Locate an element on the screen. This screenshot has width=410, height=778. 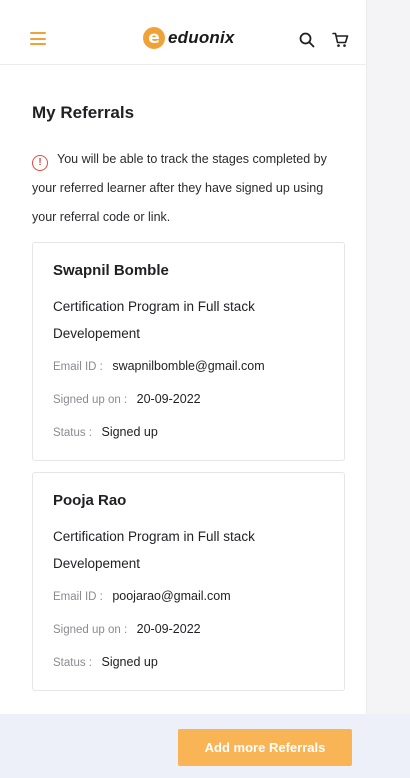
referral-email-row: Email ID : swapnilbomble@gmail.com is located at coordinates (188, 367).